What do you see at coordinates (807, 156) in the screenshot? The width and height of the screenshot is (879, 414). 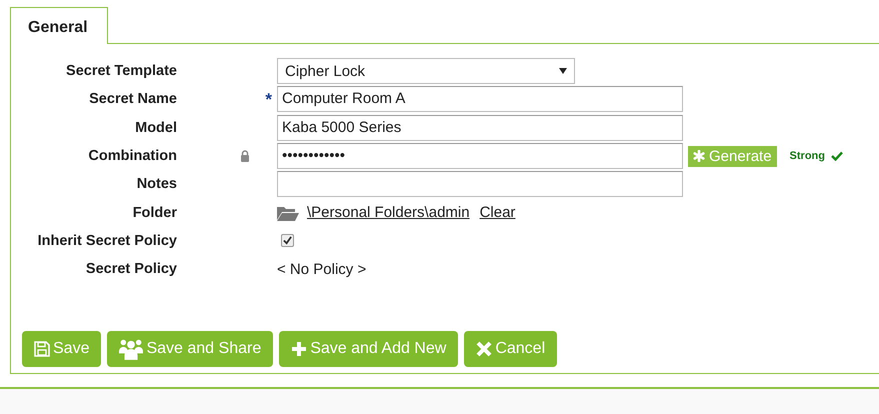 I see `strength-text: Strong` at bounding box center [807, 156].